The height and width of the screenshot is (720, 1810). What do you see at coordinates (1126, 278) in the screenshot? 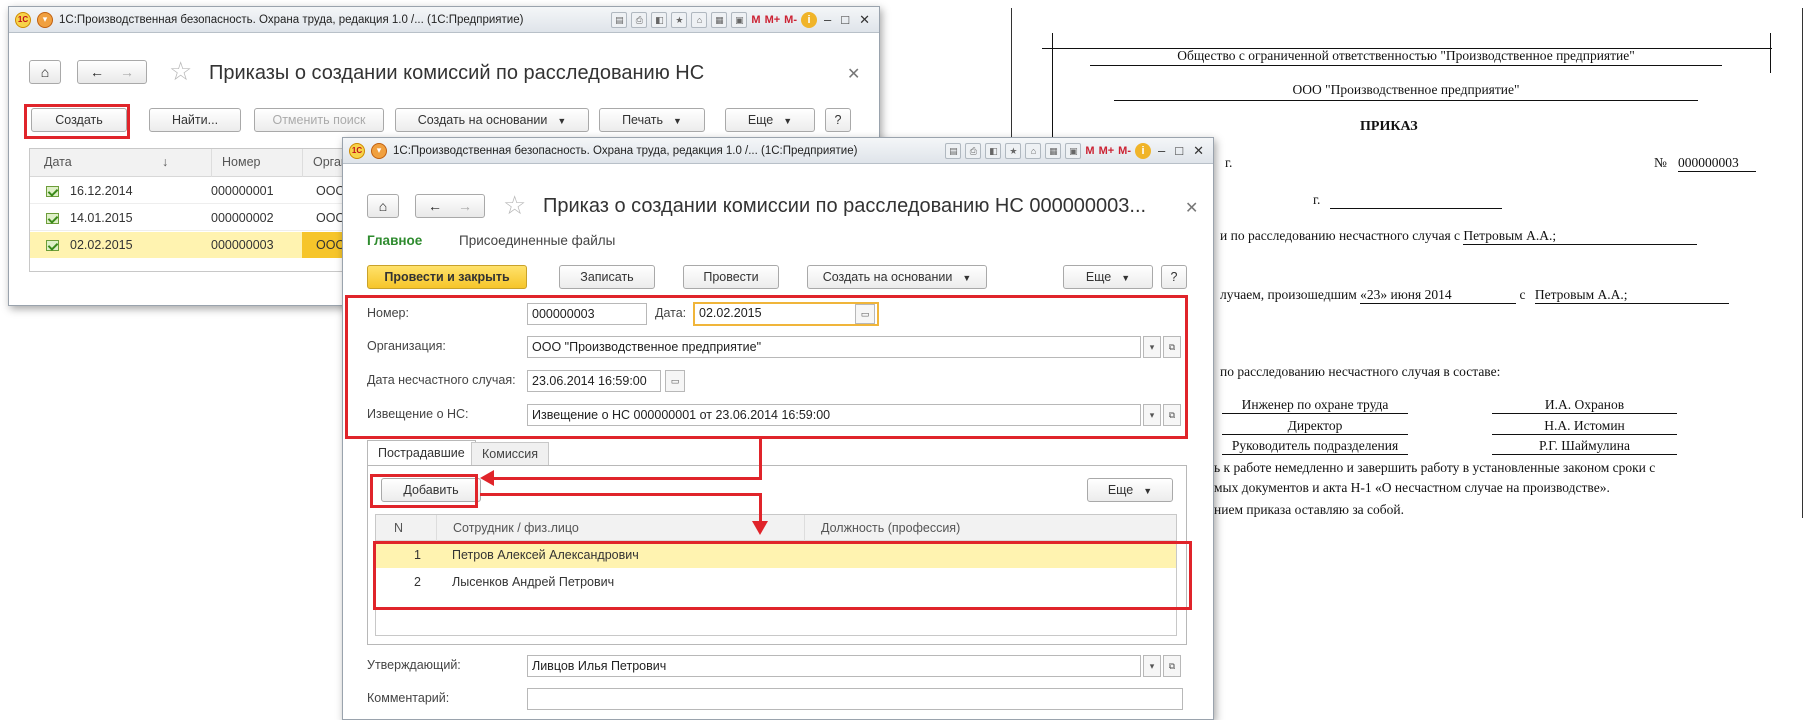
I see `chevron-down-icon: ▼` at bounding box center [1126, 278].